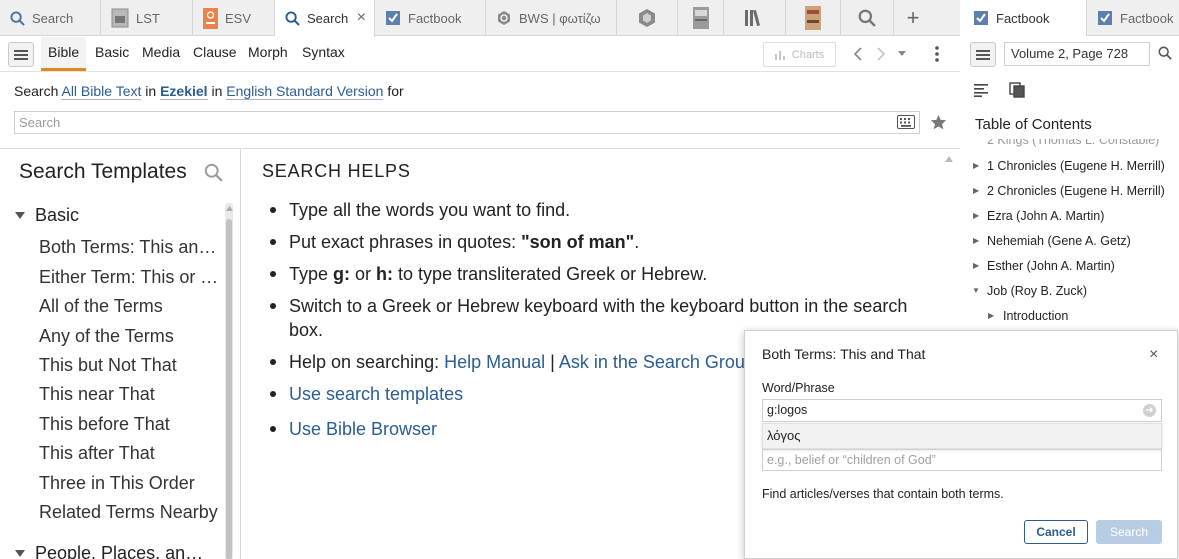  I want to click on template-item: This after That, so click(130, 453).